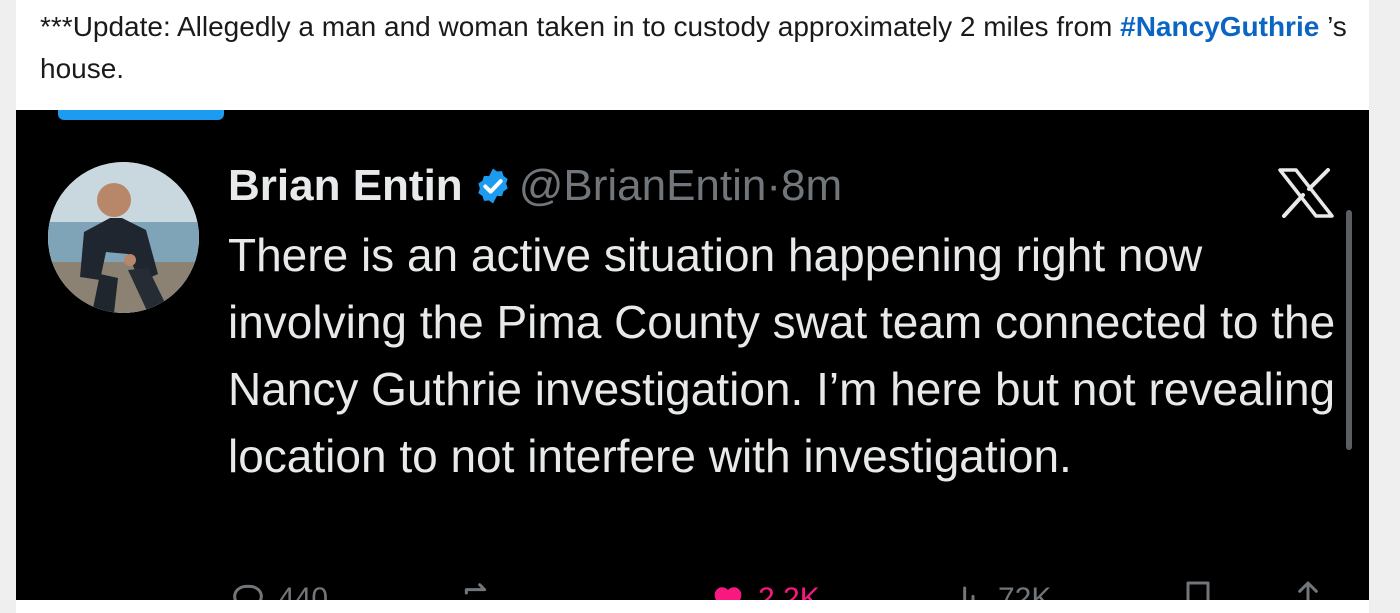 This screenshot has width=1400, height=613. I want to click on repost-icon, so click(475, 589).